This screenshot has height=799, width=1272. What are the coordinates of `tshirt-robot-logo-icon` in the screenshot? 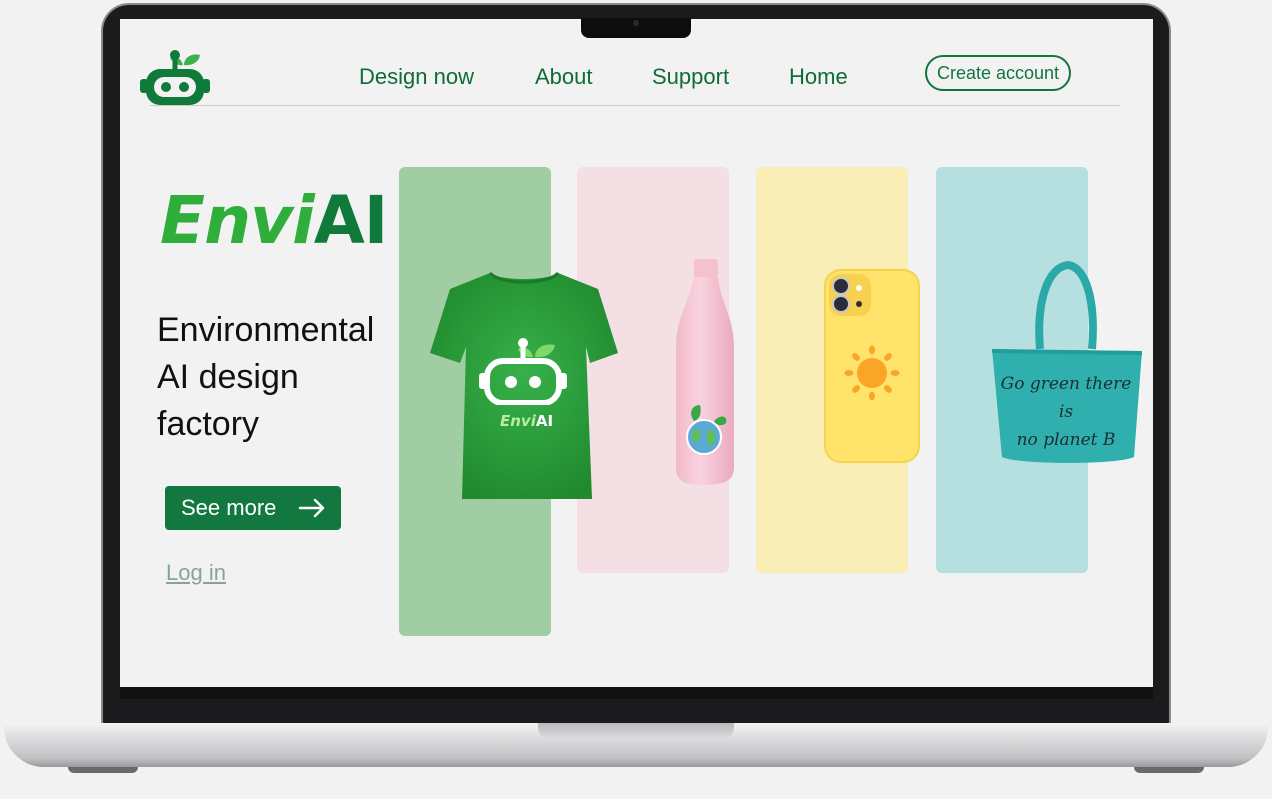 It's located at (523, 371).